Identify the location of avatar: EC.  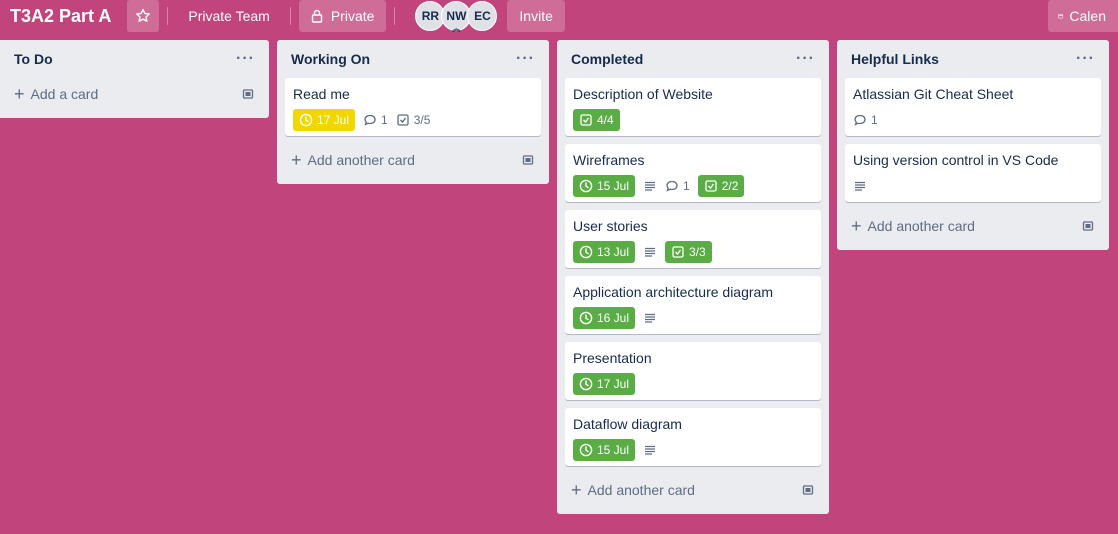
(482, 16).